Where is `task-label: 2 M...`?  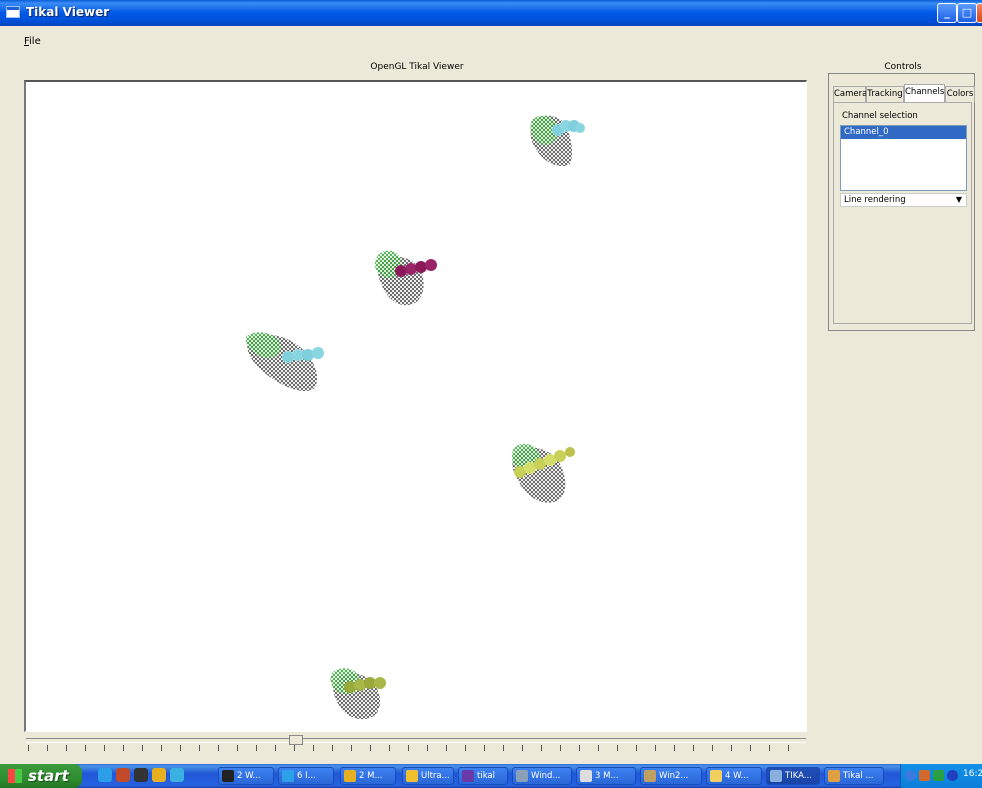
task-label: 2 M... is located at coordinates (371, 776).